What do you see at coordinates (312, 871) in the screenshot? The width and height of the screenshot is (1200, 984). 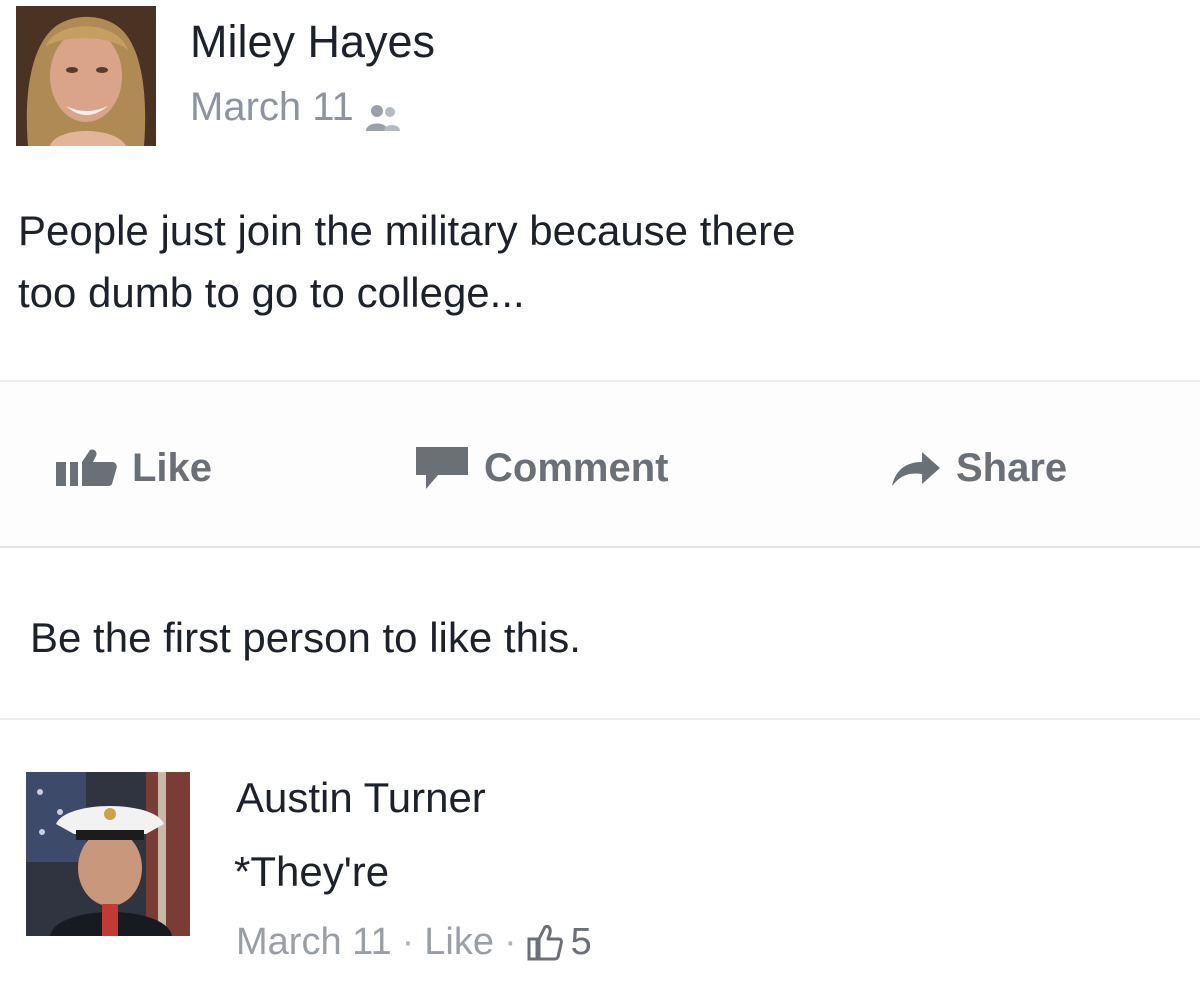 I see `comment-text: *They're` at bounding box center [312, 871].